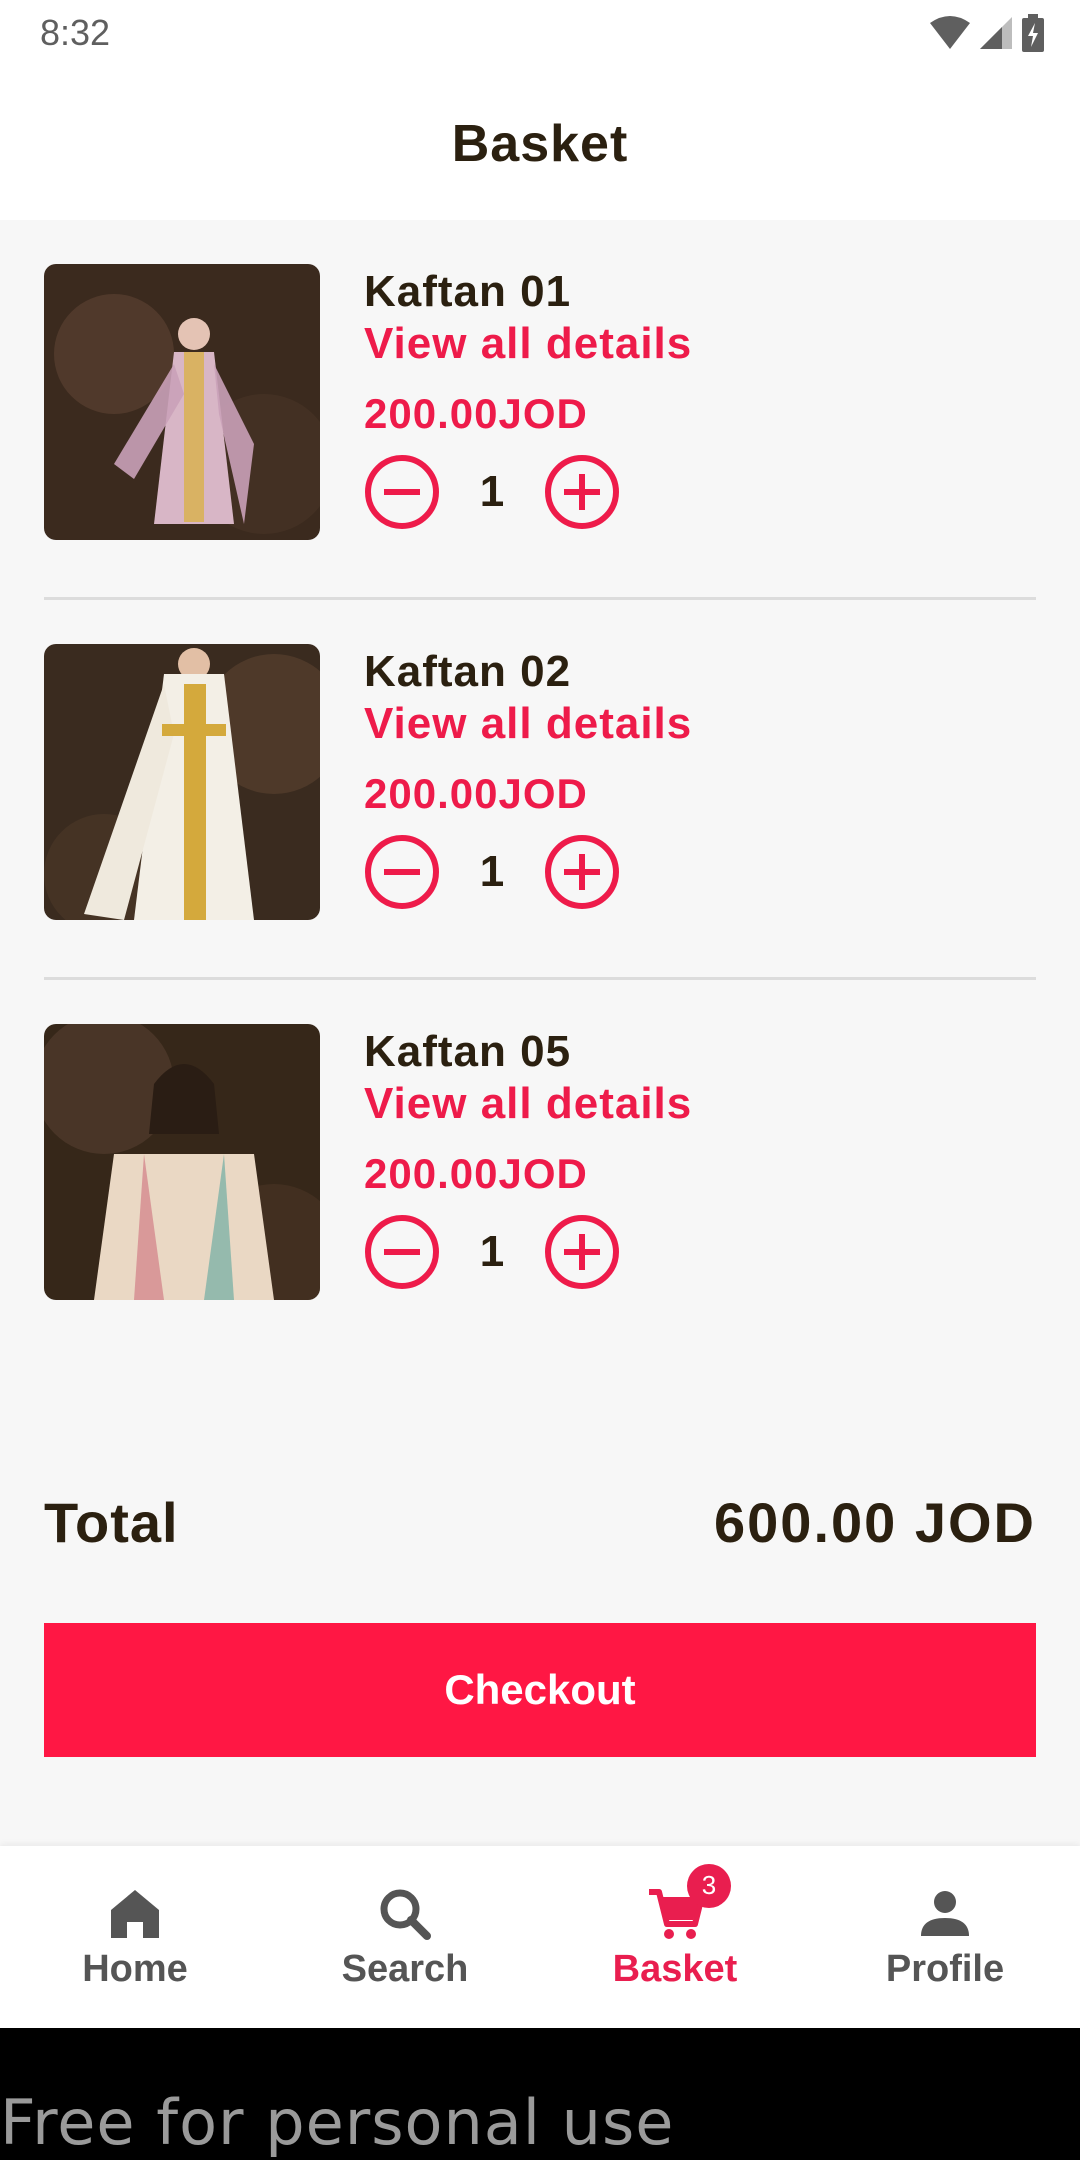 This screenshot has width=1080, height=2160. What do you see at coordinates (135, 1968) in the screenshot?
I see `nav-label: Home` at bounding box center [135, 1968].